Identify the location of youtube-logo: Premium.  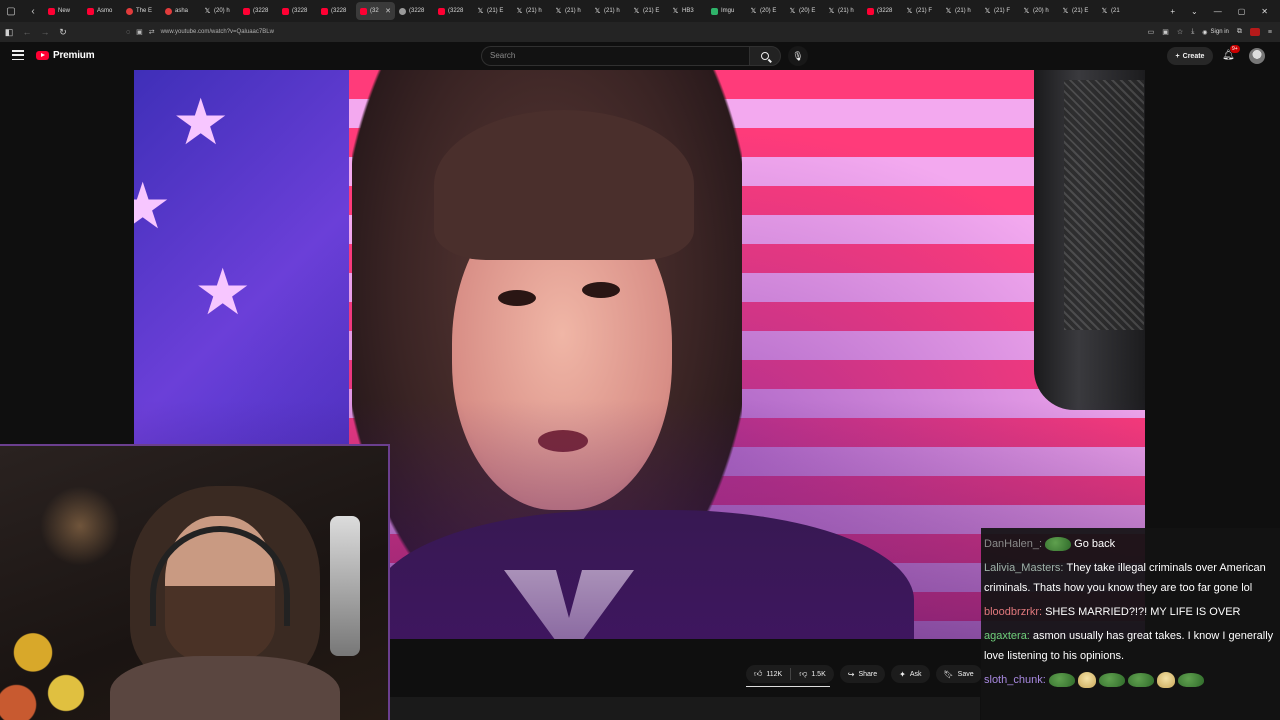
(65, 55).